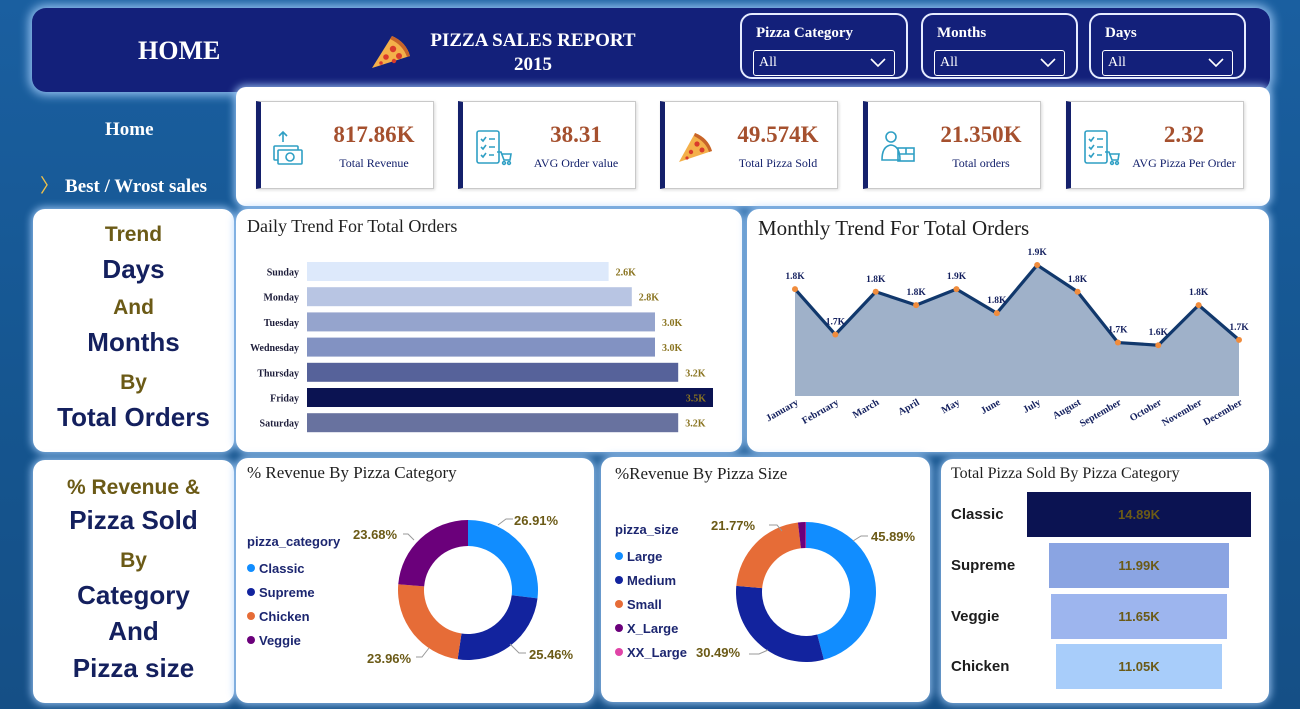 The image size is (1300, 709). What do you see at coordinates (458, 271) in the screenshot?
I see `bar-sunday` at bounding box center [458, 271].